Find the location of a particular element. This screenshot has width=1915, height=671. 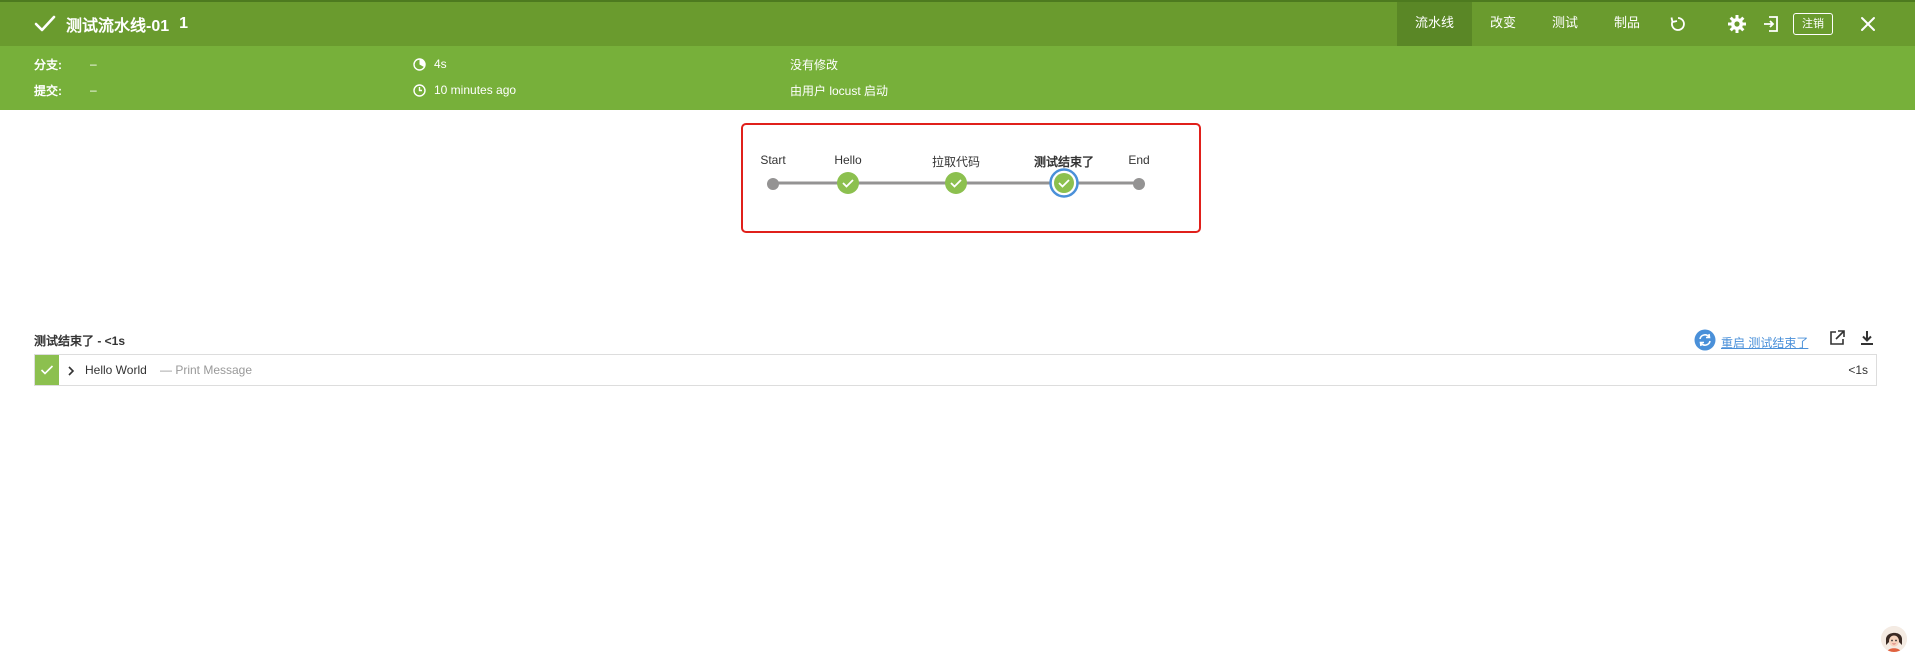

run-title: 测试流水线-01 1 is located at coordinates (111, 24).